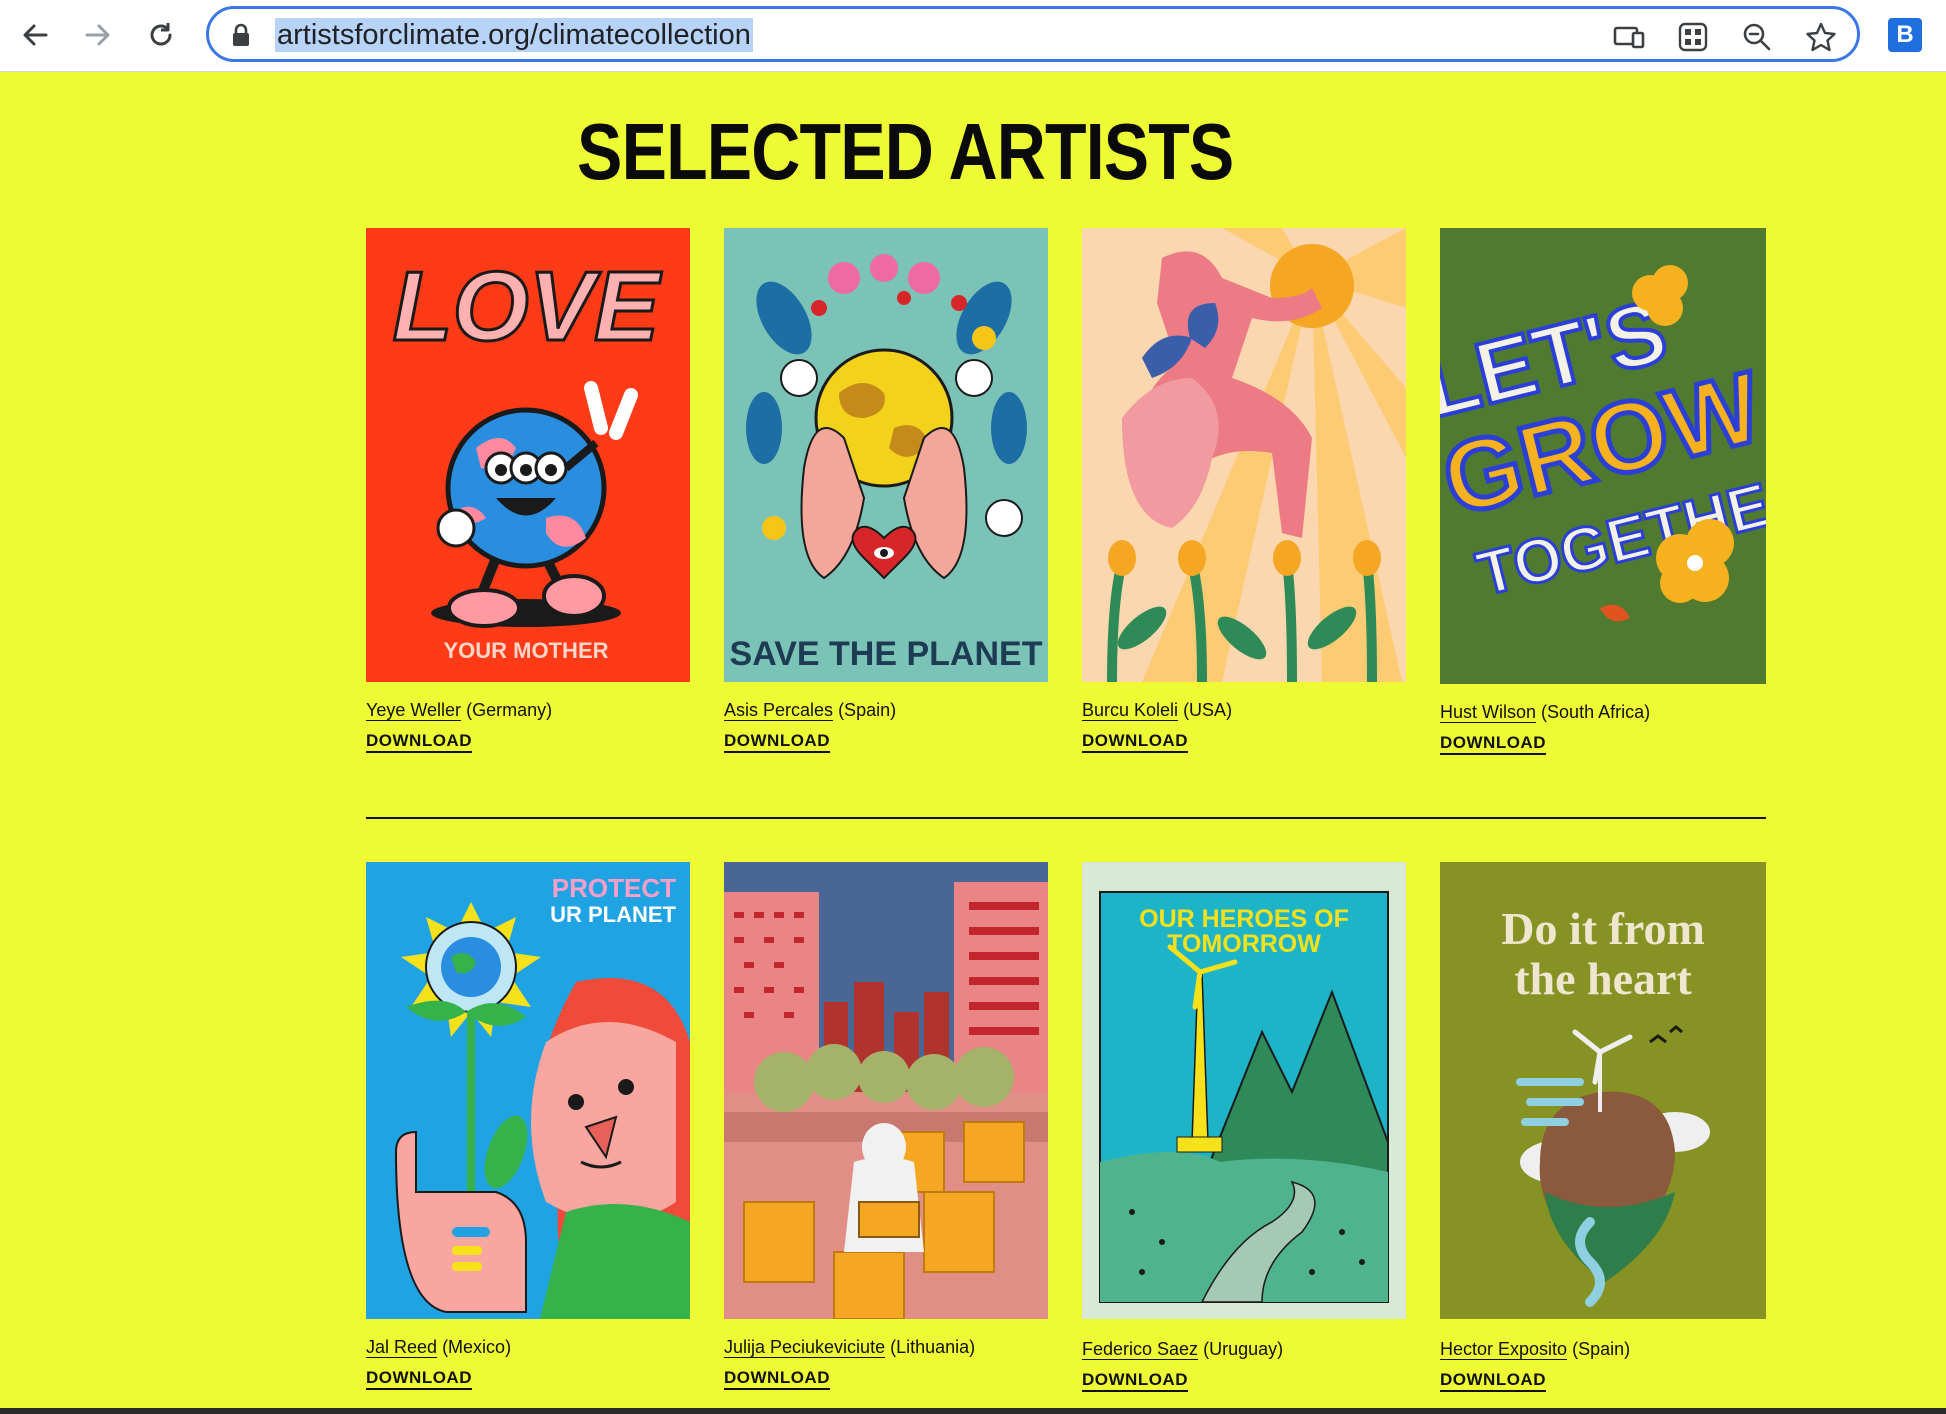 This screenshot has width=1946, height=1414. What do you see at coordinates (98, 35) in the screenshot?
I see `forward-icon` at bounding box center [98, 35].